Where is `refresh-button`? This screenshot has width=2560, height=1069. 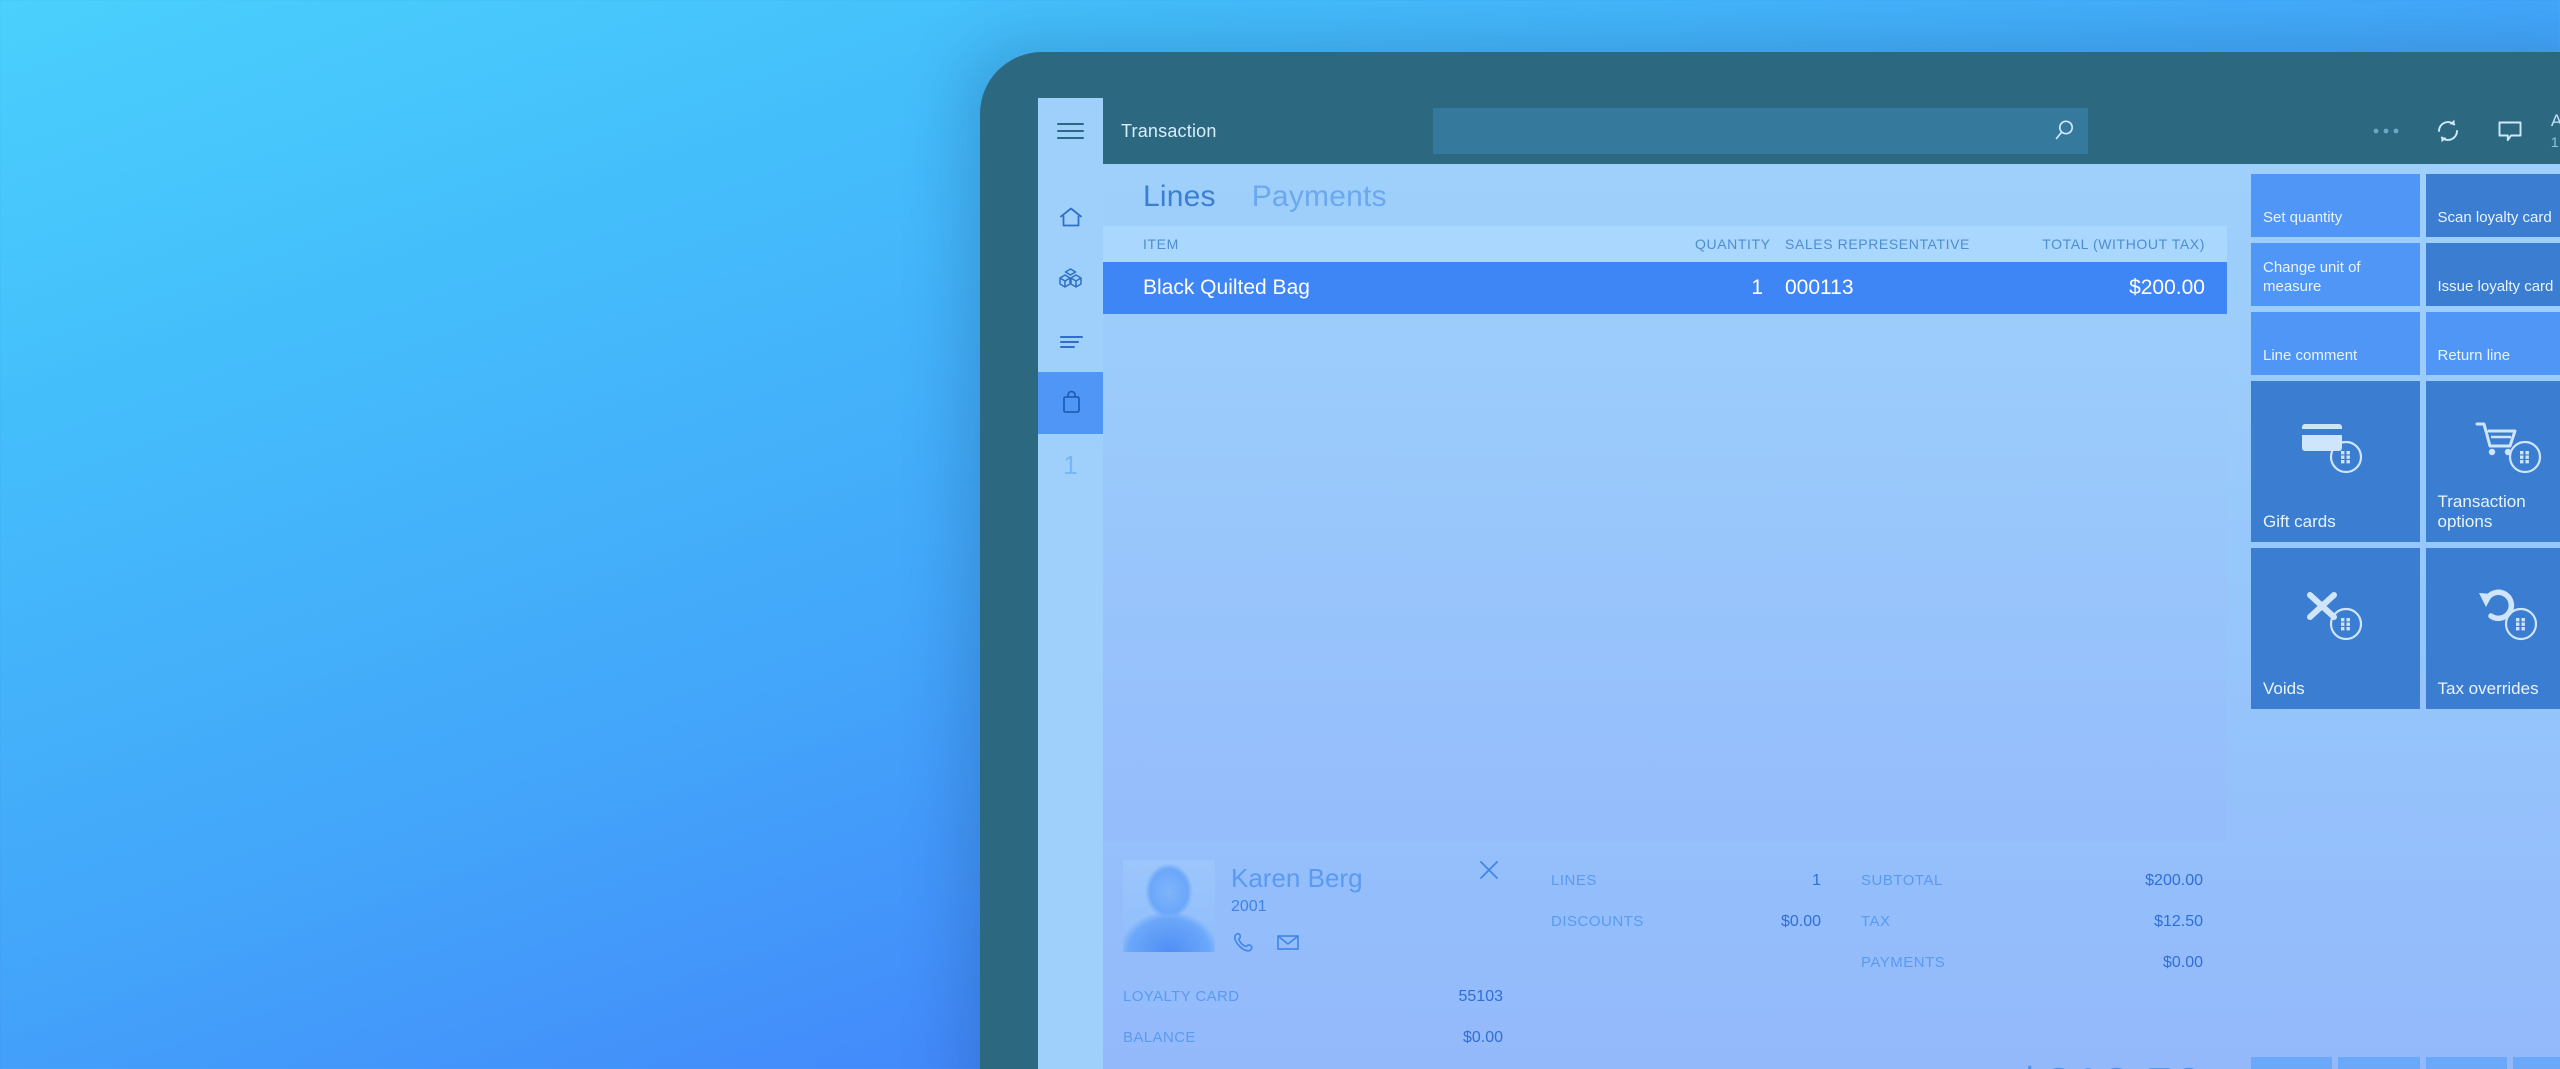 refresh-button is located at coordinates (2448, 131).